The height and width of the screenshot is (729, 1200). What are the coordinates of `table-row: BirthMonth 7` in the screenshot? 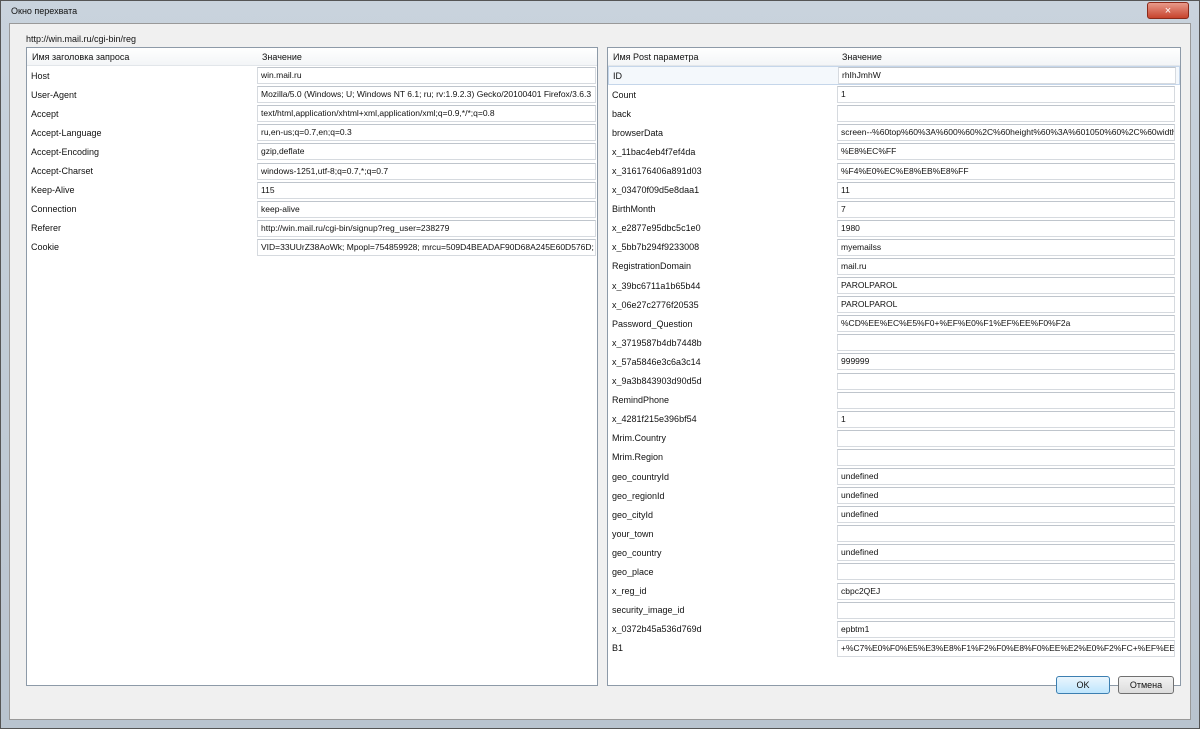 It's located at (894, 209).